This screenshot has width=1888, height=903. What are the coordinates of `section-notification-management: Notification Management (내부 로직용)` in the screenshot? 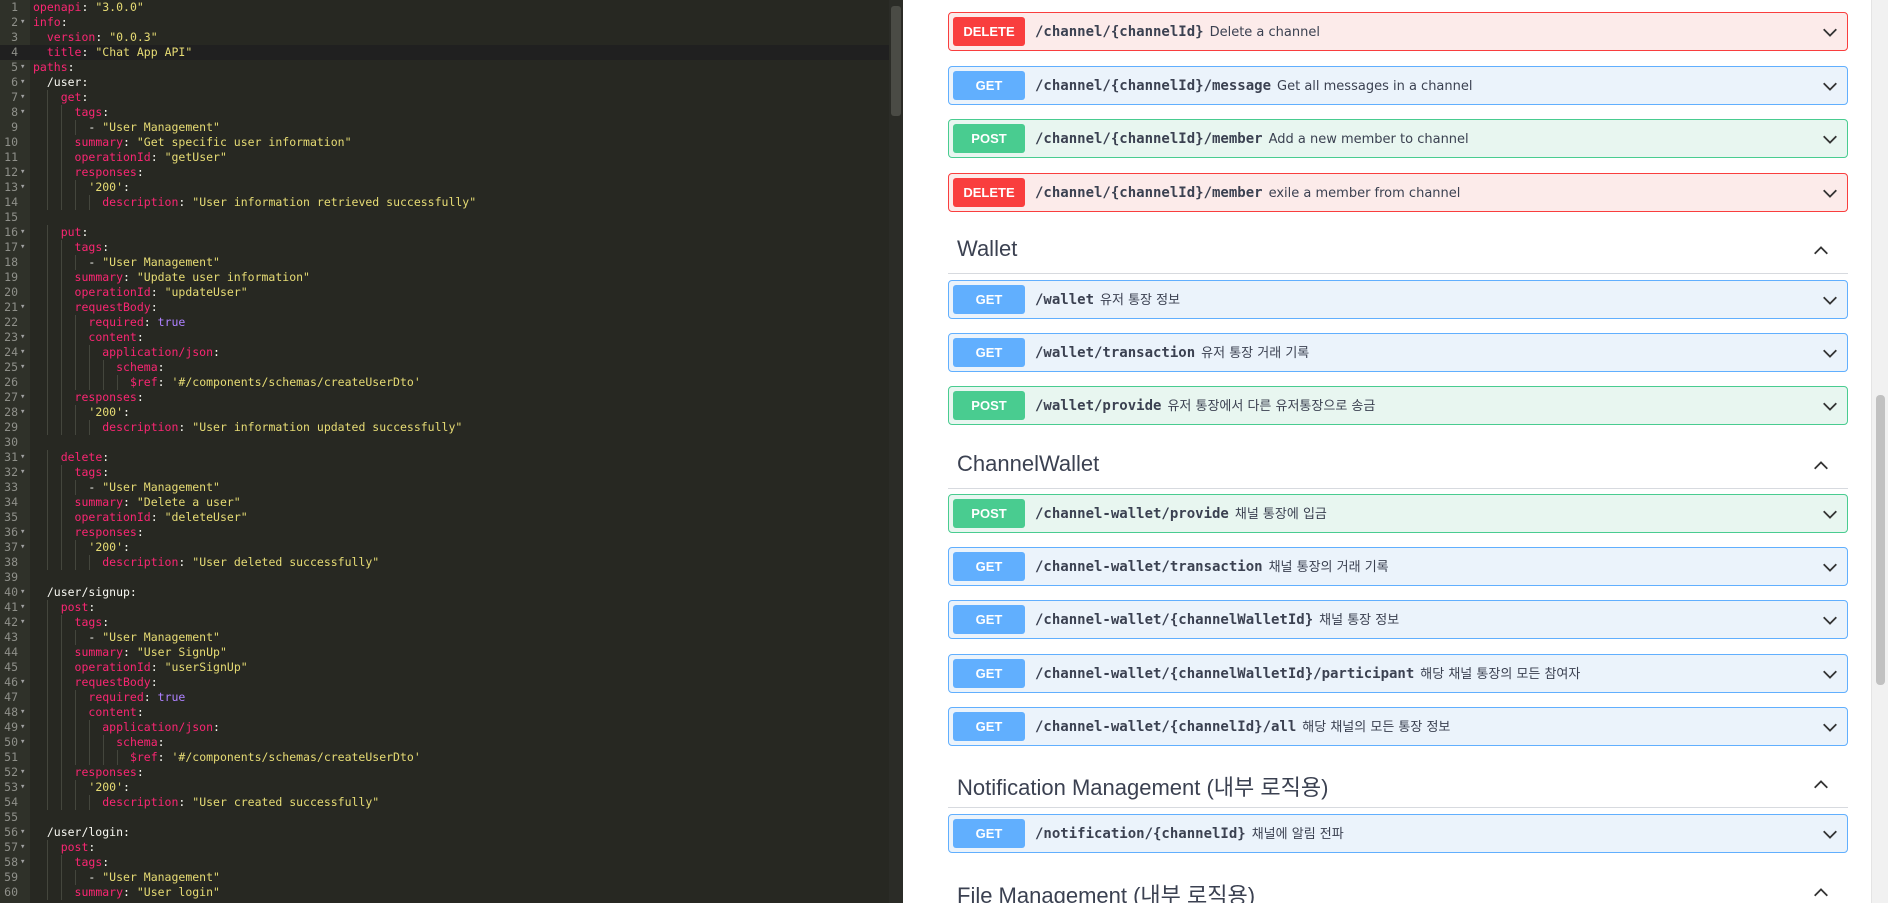 It's located at (1398, 785).